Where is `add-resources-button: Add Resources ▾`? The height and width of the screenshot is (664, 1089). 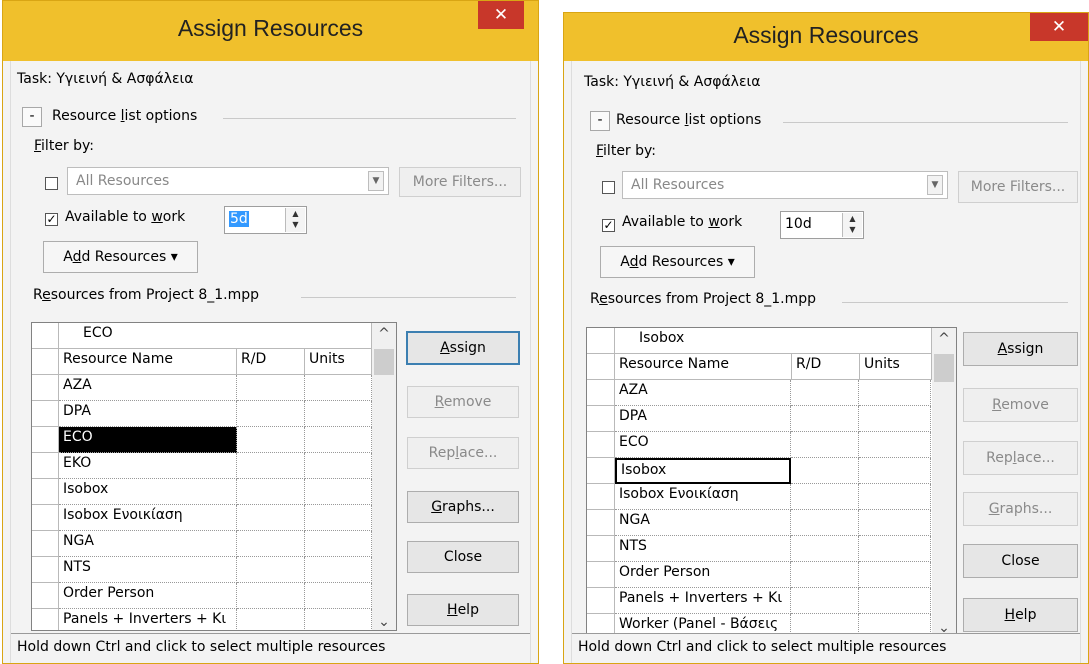
add-resources-button: Add Resources ▾ is located at coordinates (677, 262).